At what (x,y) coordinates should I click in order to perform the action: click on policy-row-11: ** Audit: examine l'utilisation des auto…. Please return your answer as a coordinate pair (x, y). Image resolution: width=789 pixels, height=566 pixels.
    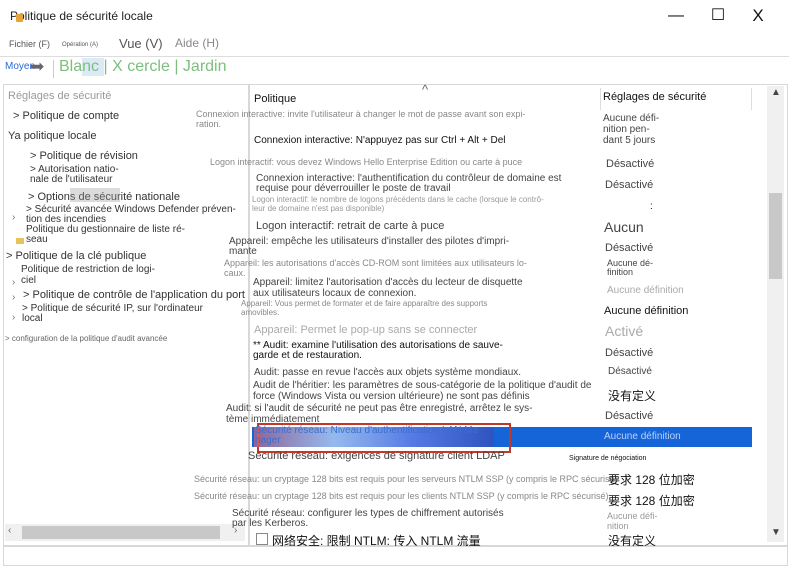
    Looking at the image, I should click on (403, 351).